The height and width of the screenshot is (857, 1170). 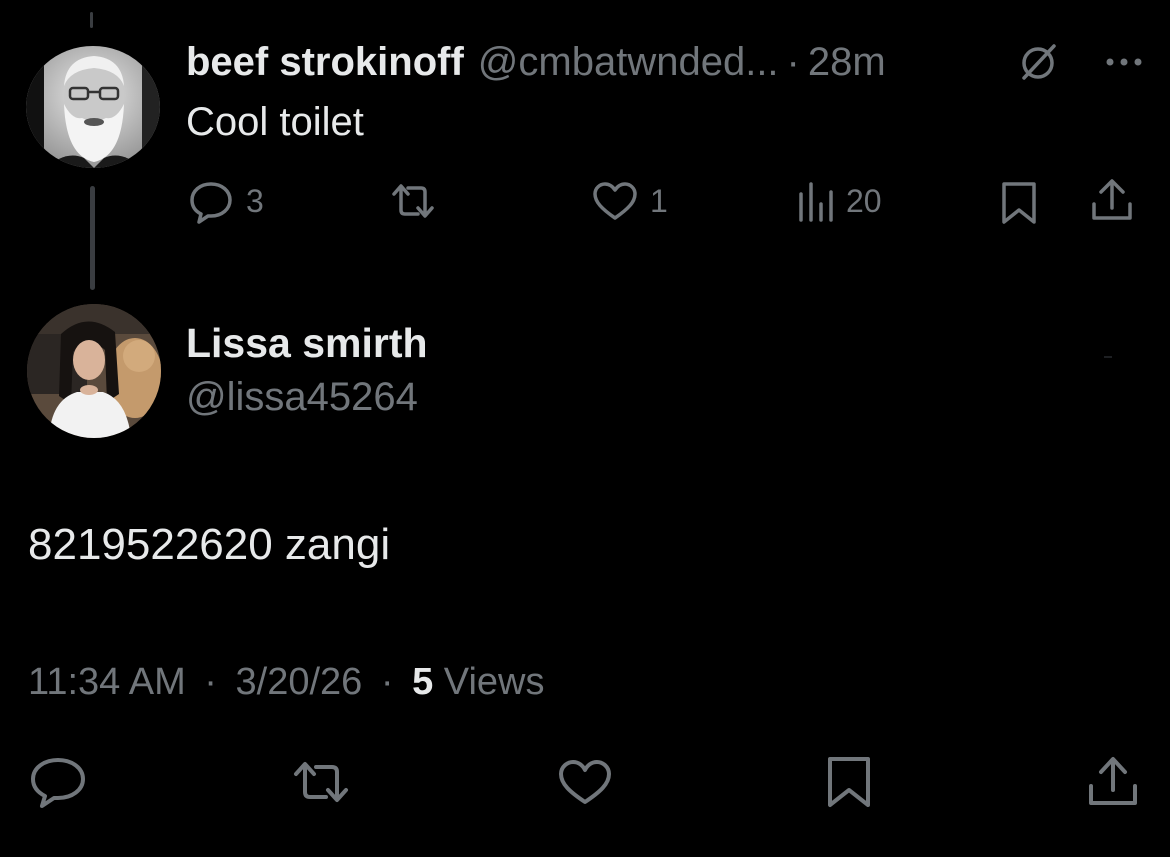 What do you see at coordinates (92, 238) in the screenshot?
I see `thread-connector` at bounding box center [92, 238].